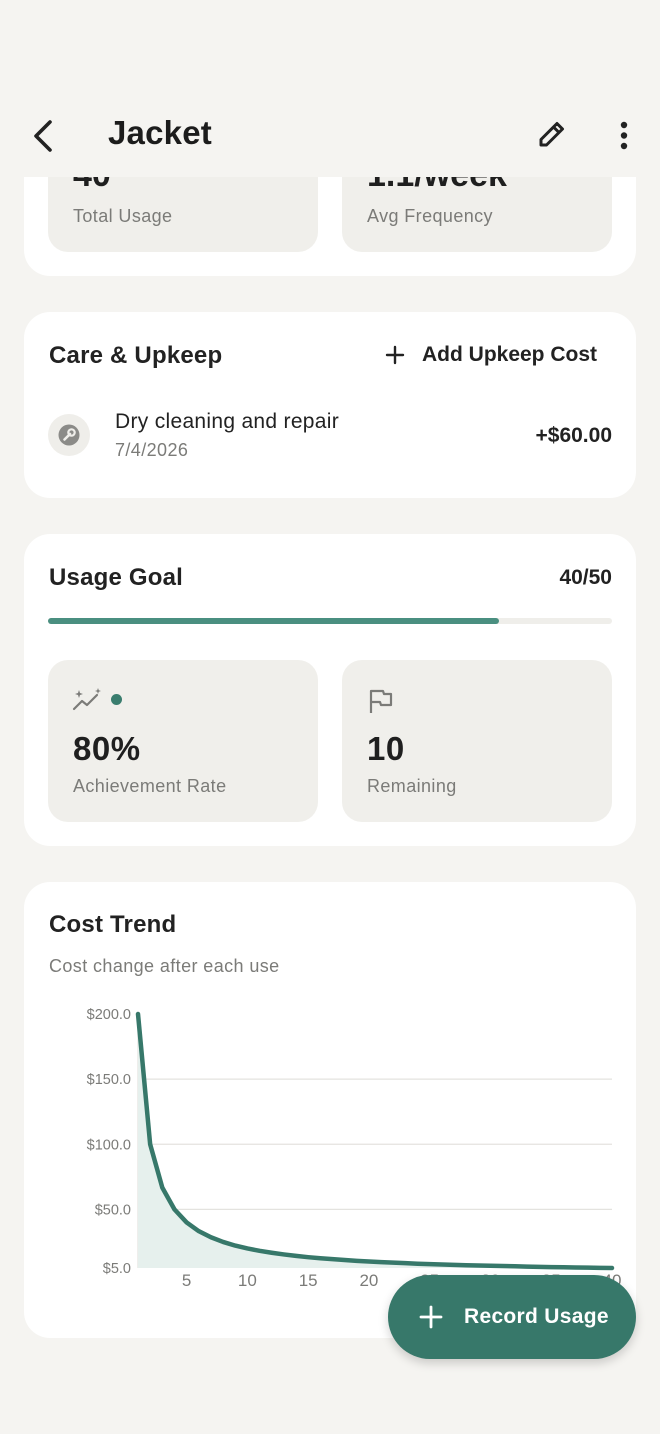  Describe the element at coordinates (247, 1280) in the screenshot. I see `x-tick-label: 10` at that location.